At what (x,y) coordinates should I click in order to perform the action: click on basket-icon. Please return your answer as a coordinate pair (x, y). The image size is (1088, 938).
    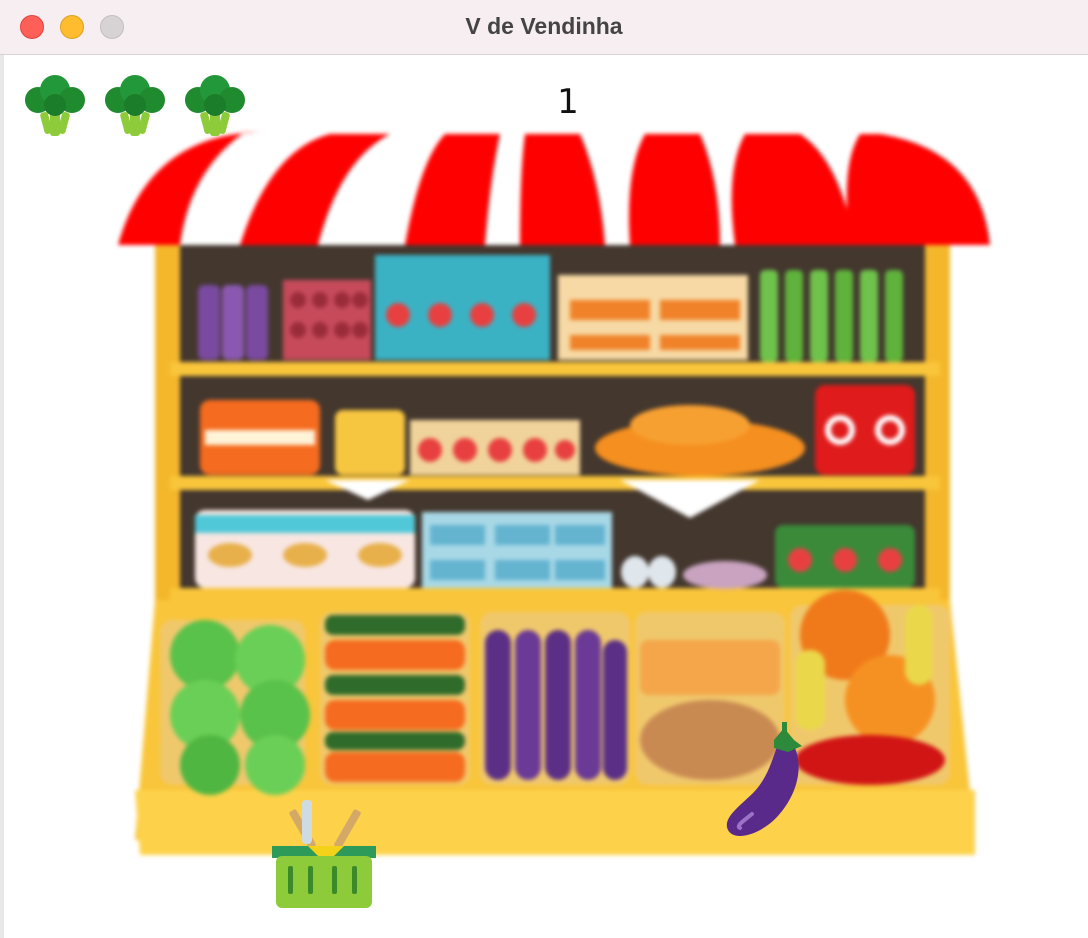
    Looking at the image, I should click on (324, 855).